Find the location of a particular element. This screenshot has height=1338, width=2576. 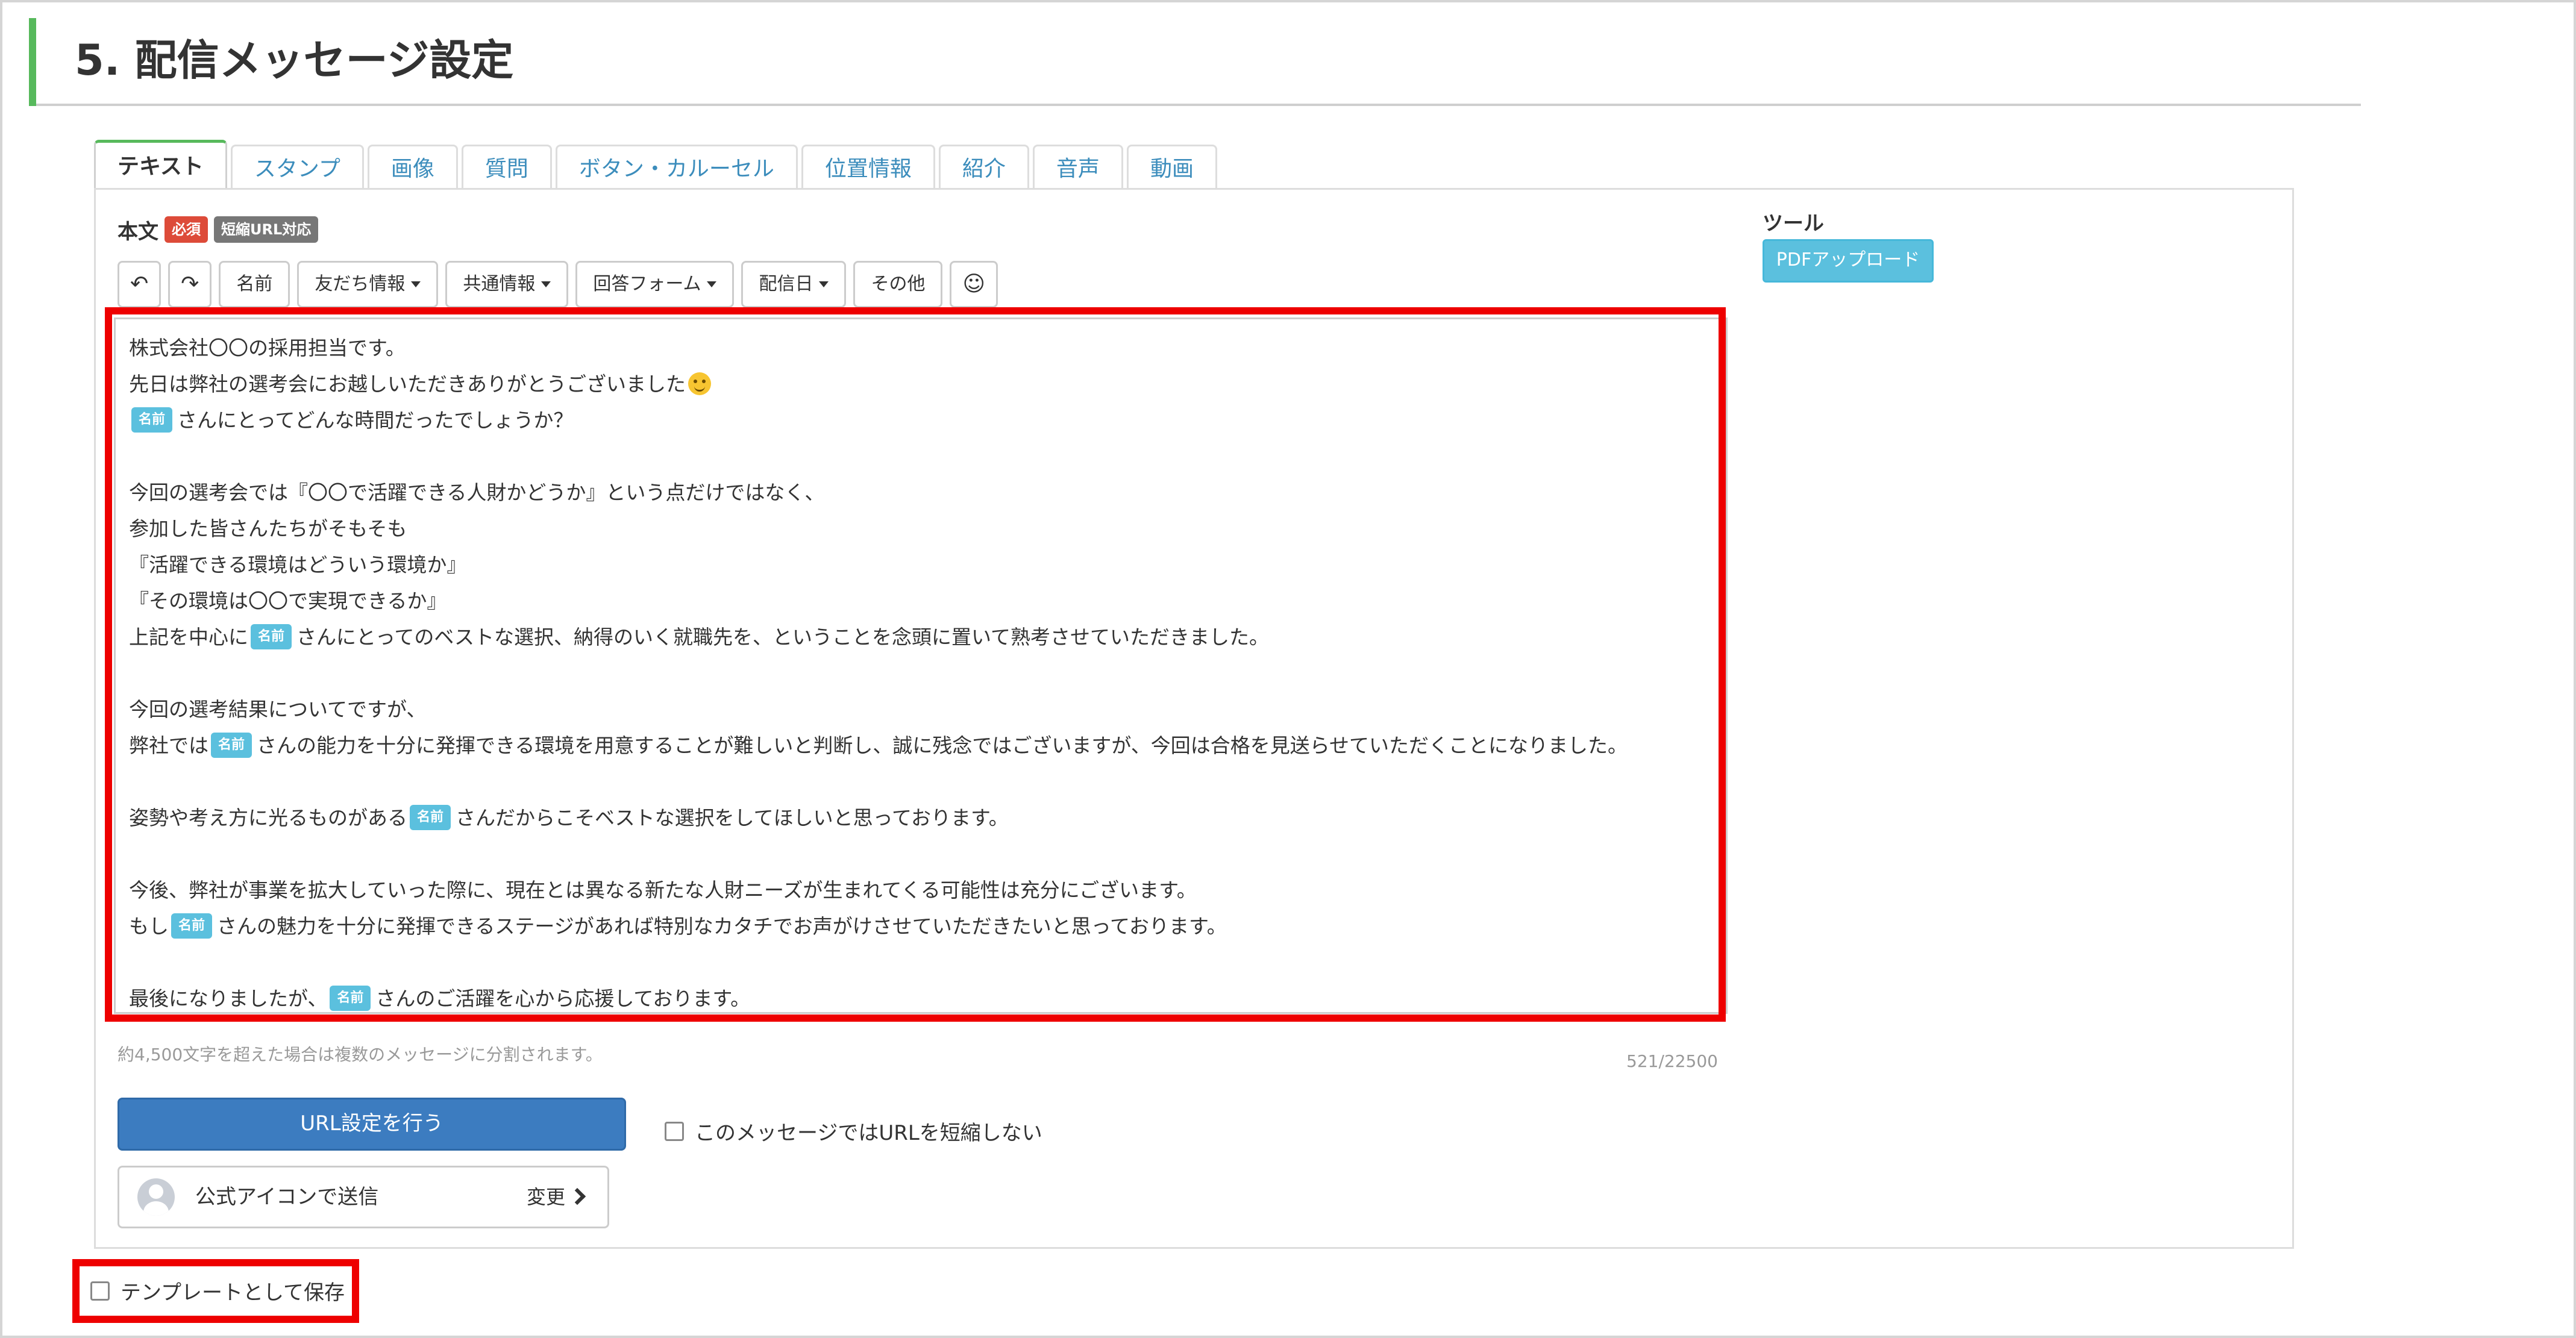

change-sender-label: 変更 is located at coordinates (545, 1197).